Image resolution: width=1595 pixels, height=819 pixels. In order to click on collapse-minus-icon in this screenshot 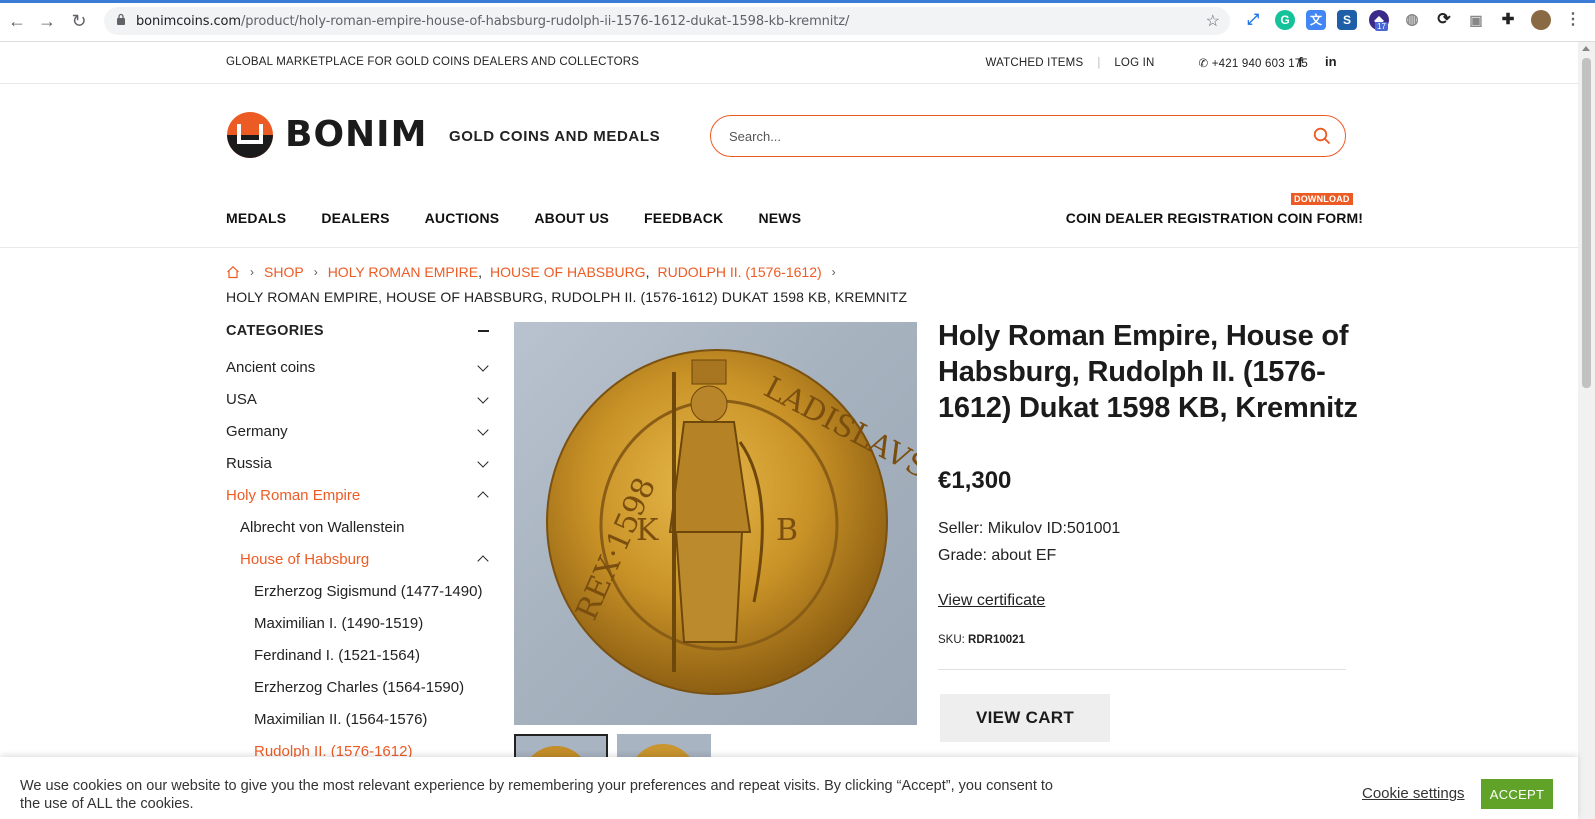, I will do `click(483, 331)`.